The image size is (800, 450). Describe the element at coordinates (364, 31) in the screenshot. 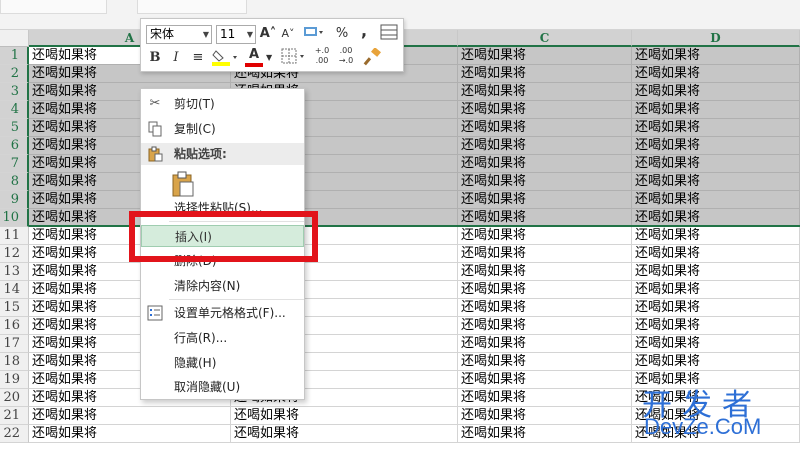

I see `comma-style-button: ,` at that location.